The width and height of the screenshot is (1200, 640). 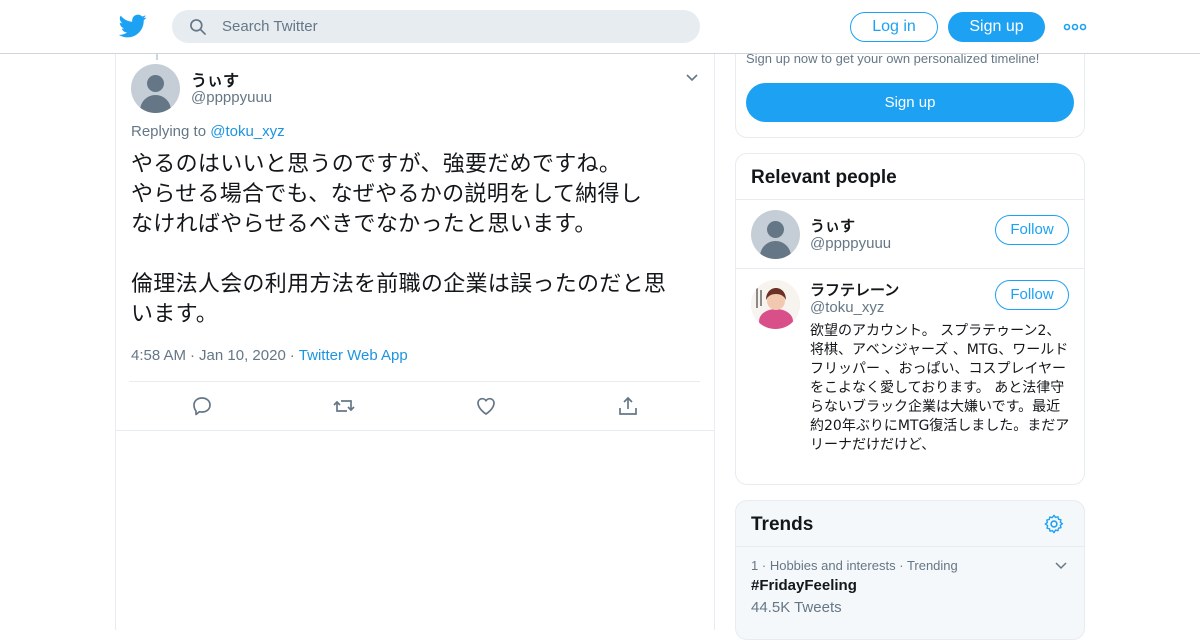 What do you see at coordinates (242, 355) in the screenshot?
I see `tweet-date: Jan 10, 2020` at bounding box center [242, 355].